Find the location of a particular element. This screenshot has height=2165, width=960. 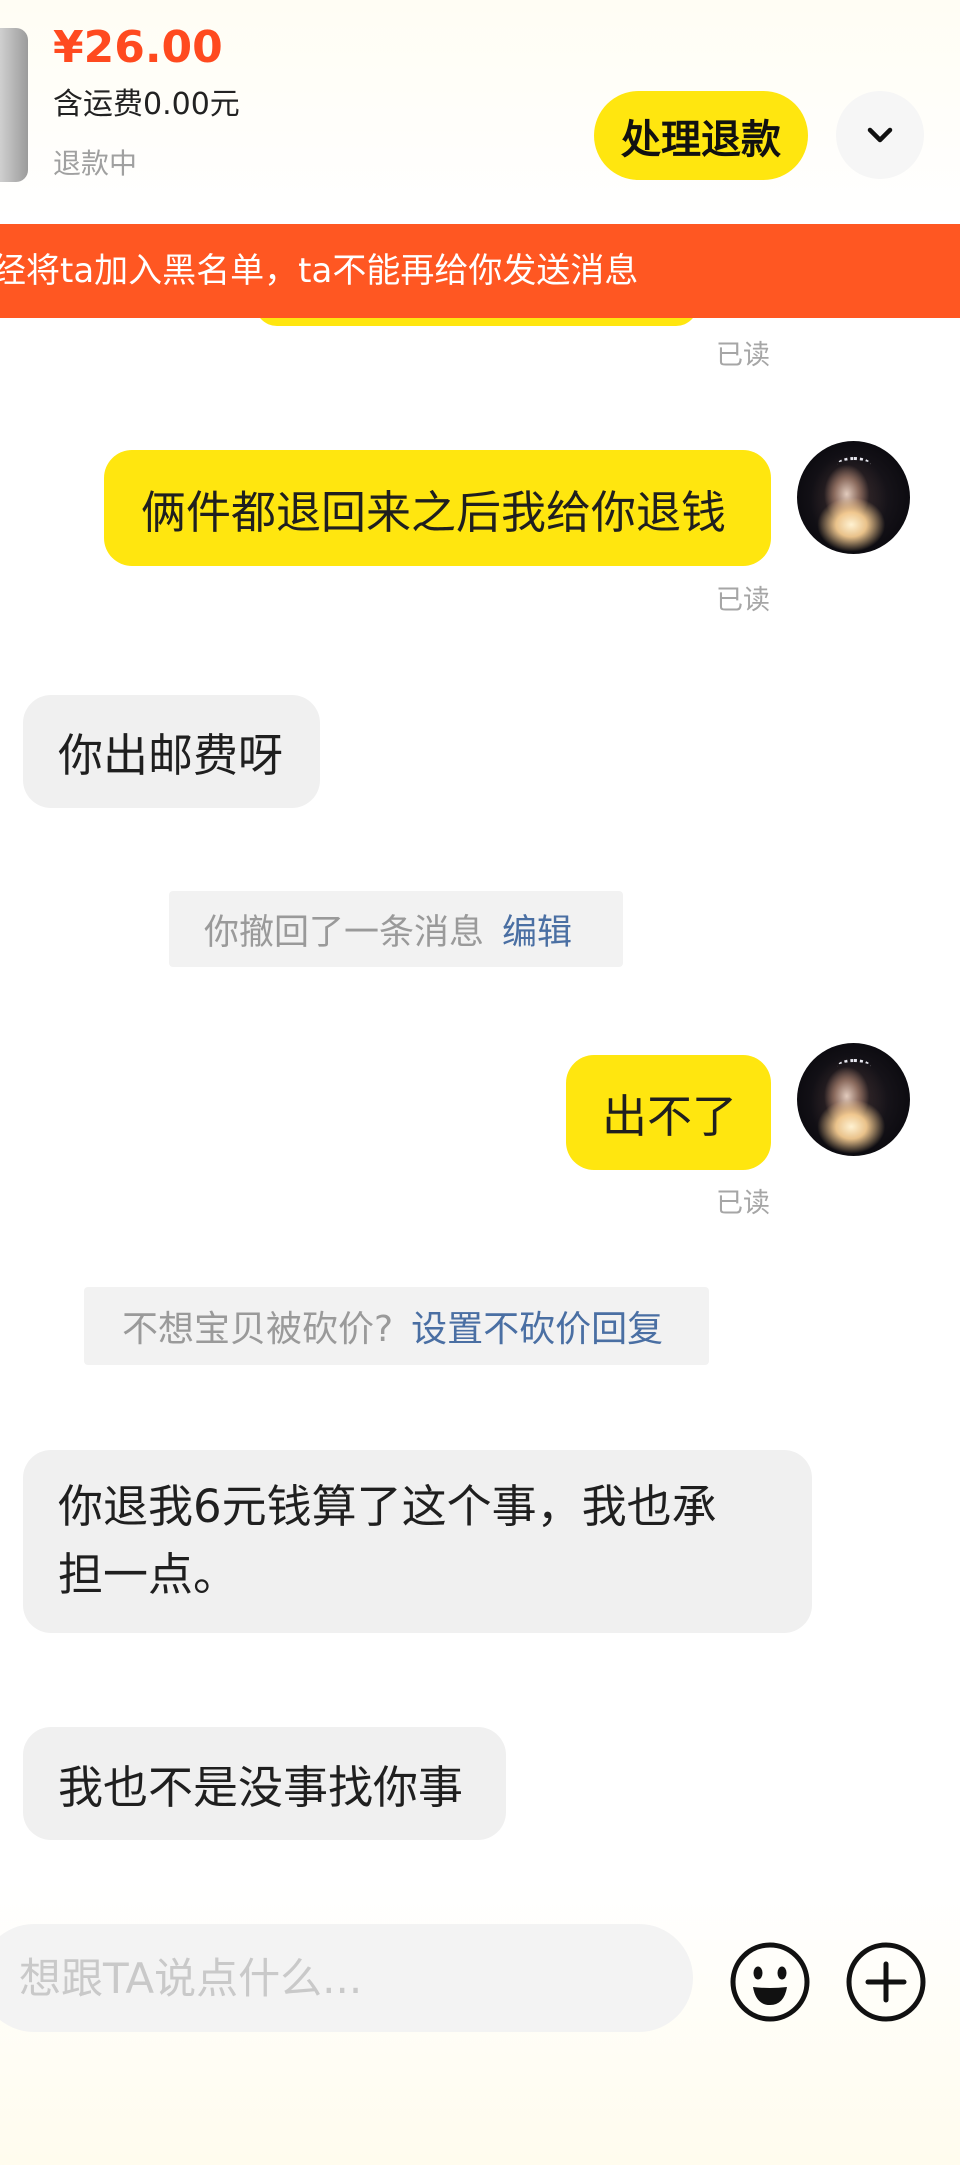

outgoing-message: 俩件都退回来之后我给你退钱 is located at coordinates (437, 508).